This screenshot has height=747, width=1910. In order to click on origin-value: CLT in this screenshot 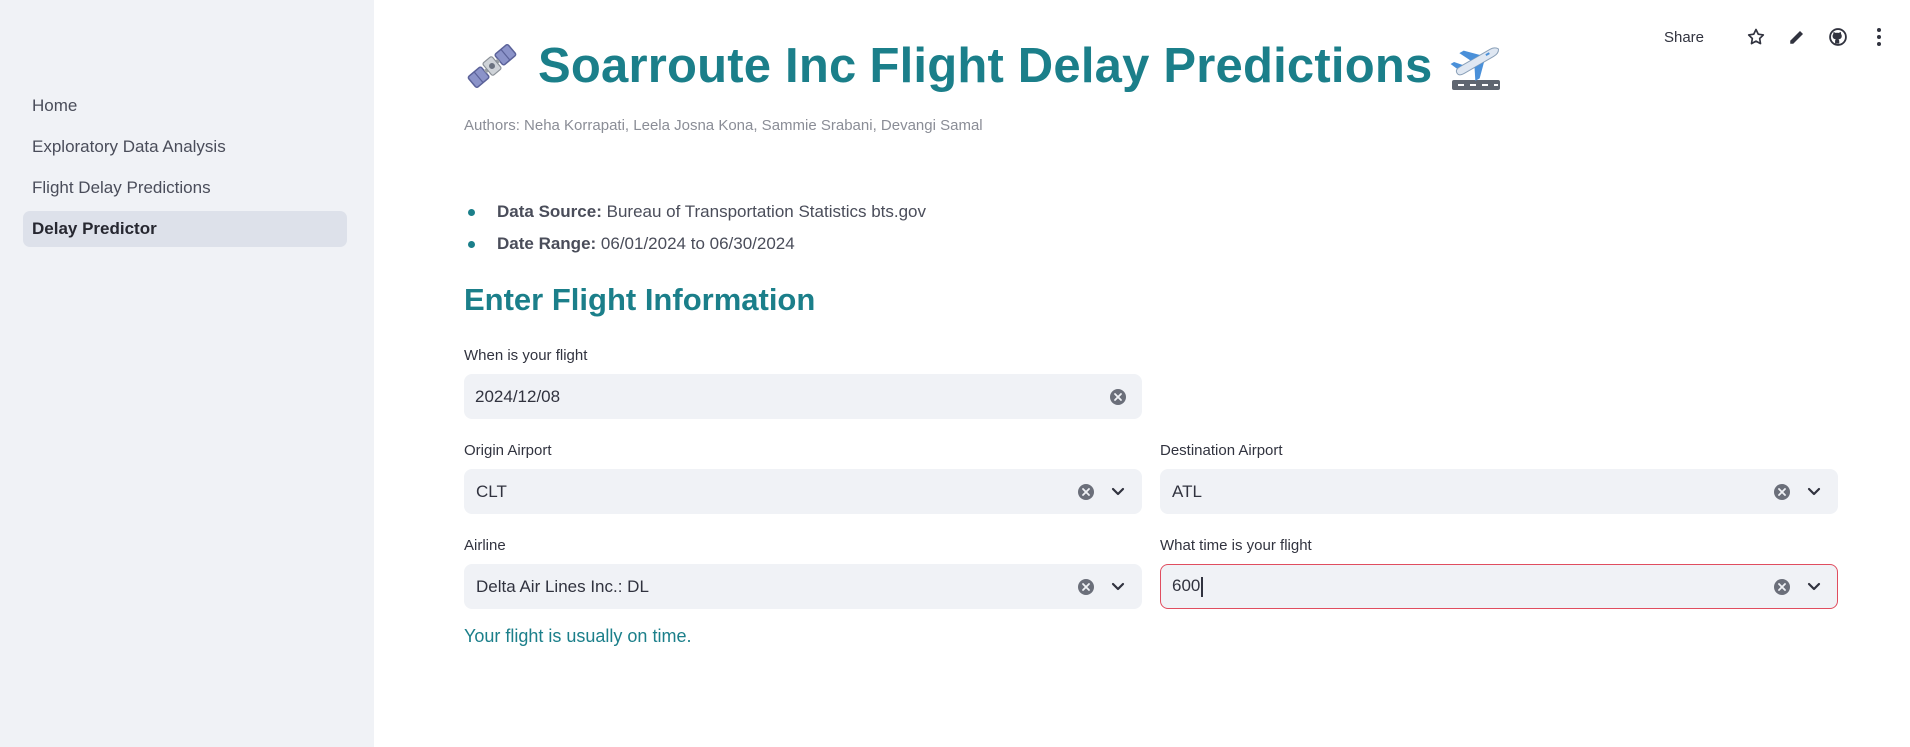, I will do `click(491, 491)`.